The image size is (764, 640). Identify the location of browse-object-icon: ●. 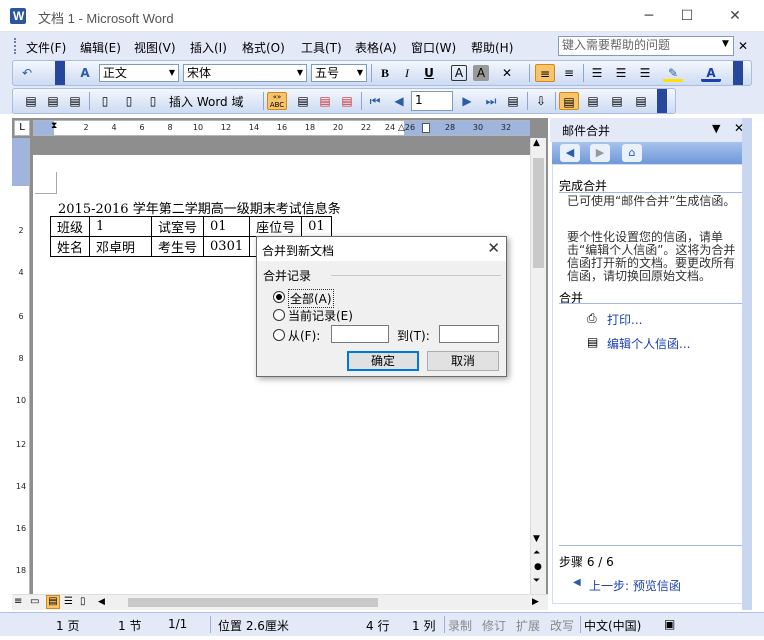
(538, 567).